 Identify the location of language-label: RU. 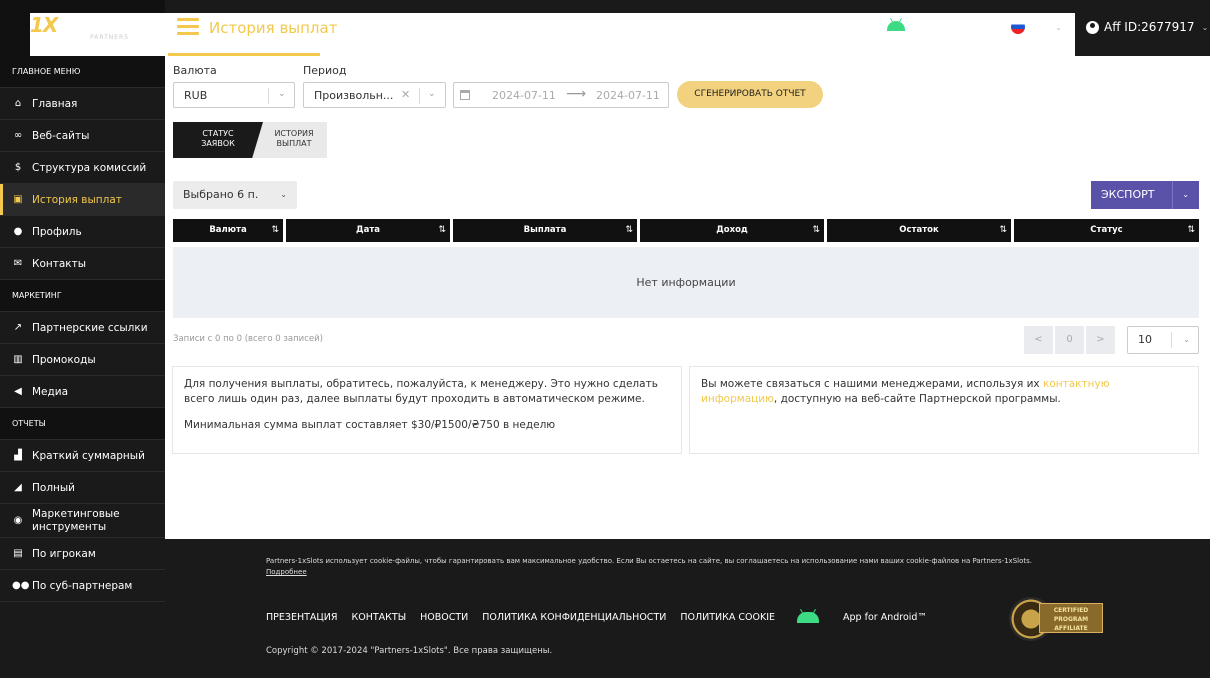
(1037, 27).